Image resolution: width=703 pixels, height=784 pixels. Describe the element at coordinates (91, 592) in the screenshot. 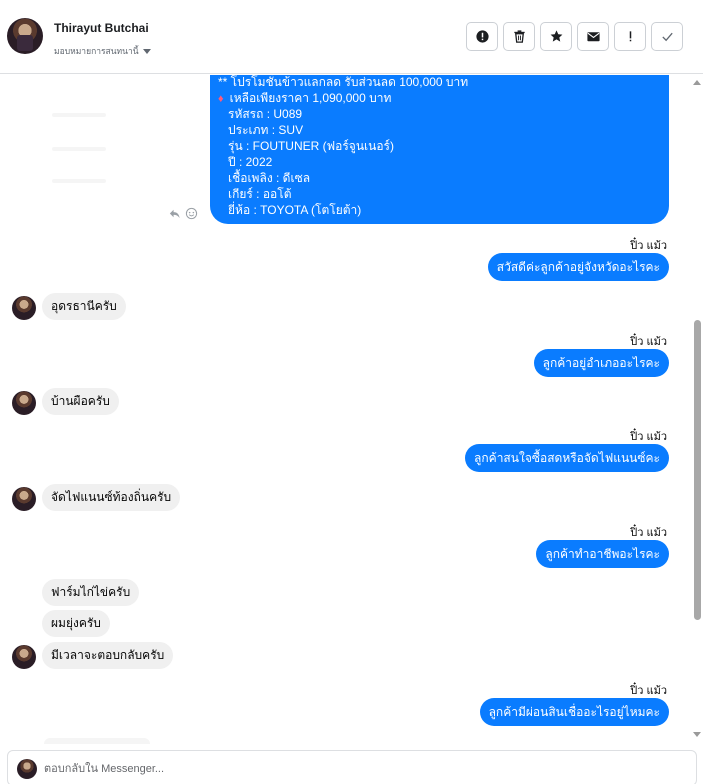

I see `incoming-message: ฟาร์มไก่ไข่ครับ` at that location.